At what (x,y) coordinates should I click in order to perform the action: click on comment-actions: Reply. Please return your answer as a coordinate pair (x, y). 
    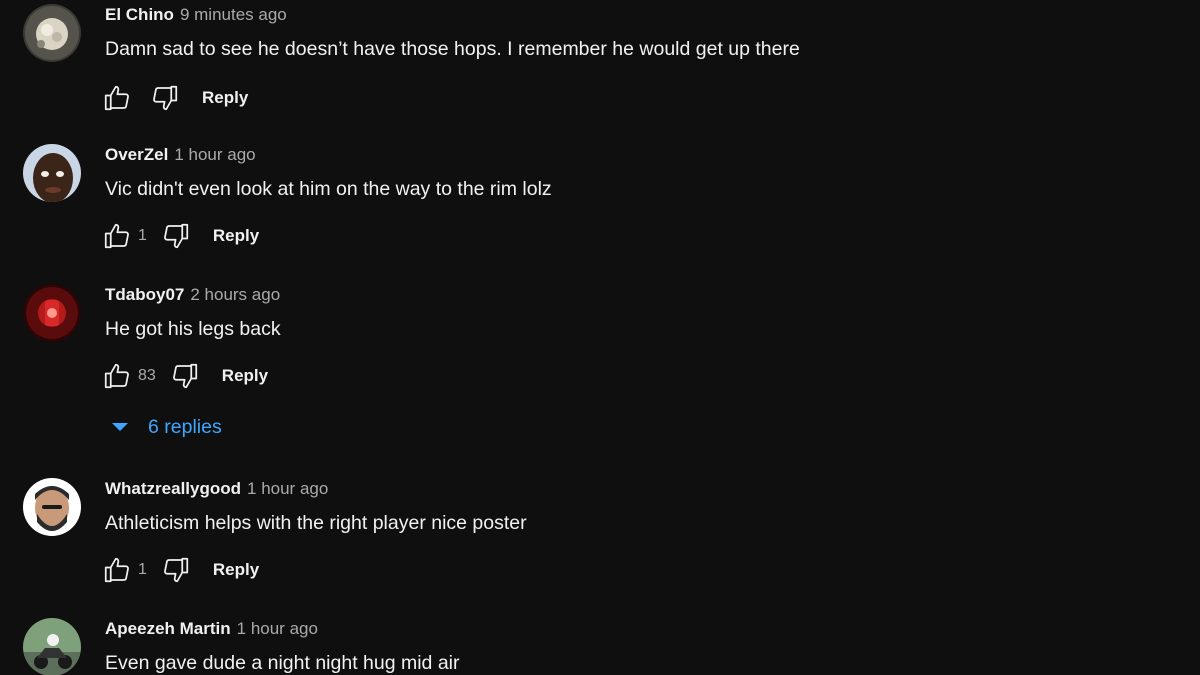
    Looking at the image, I should click on (174, 98).